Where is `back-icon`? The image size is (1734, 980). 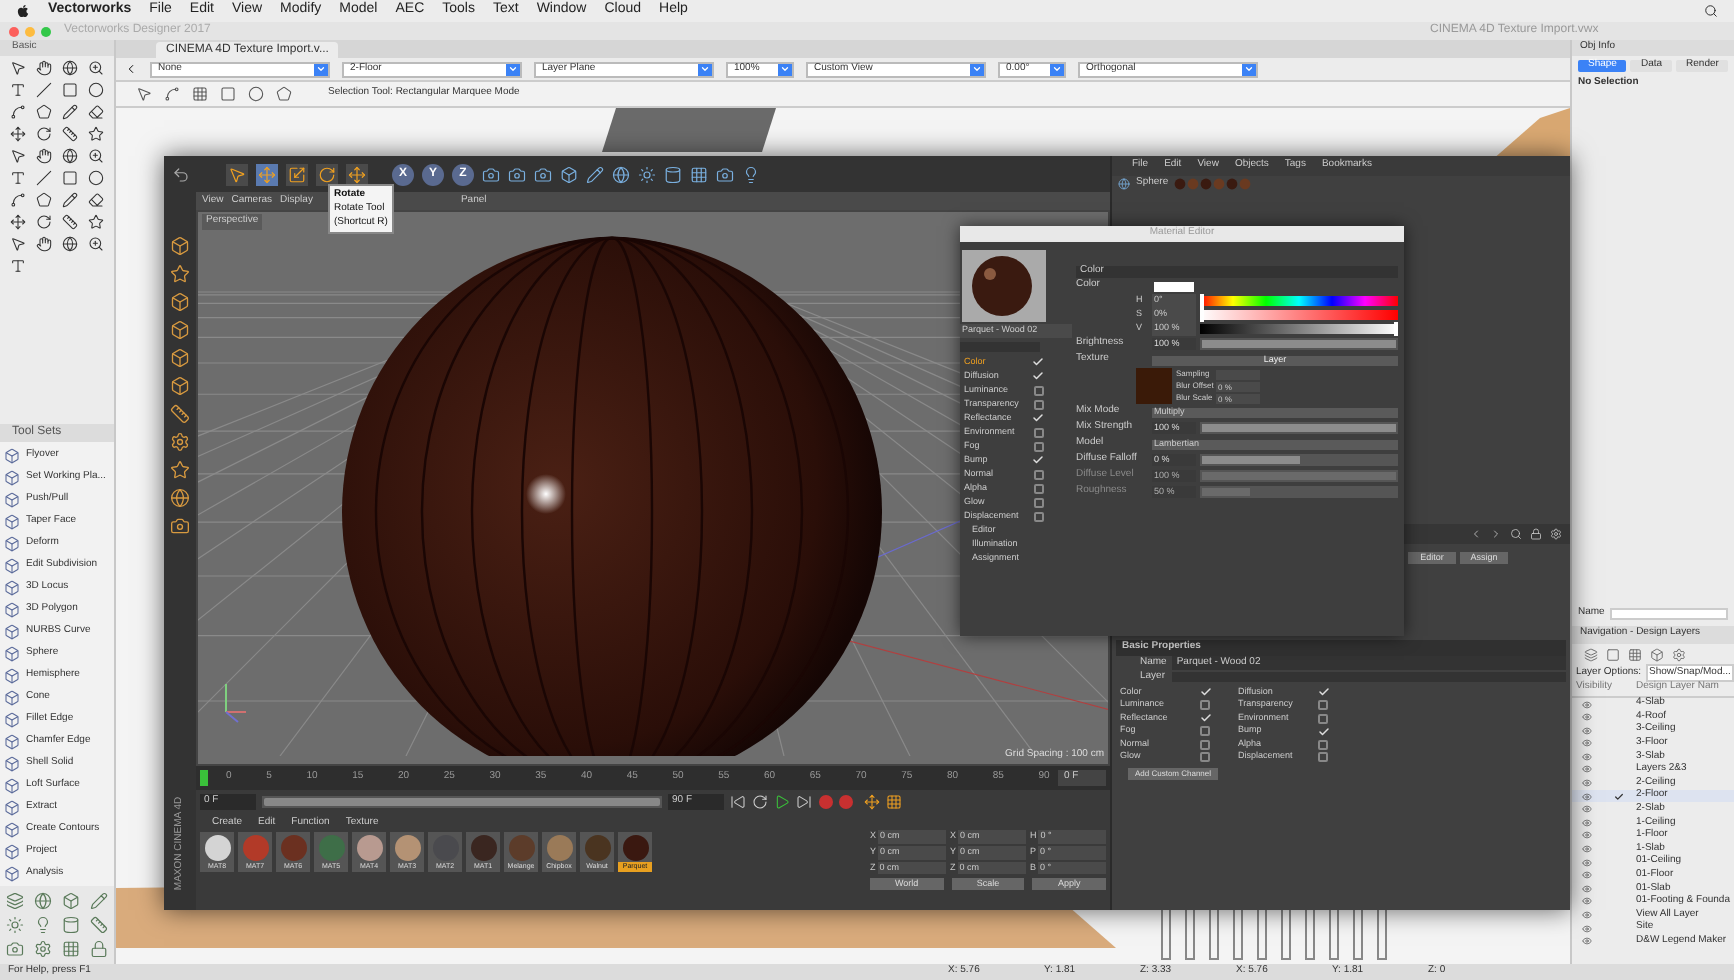 back-icon is located at coordinates (131, 69).